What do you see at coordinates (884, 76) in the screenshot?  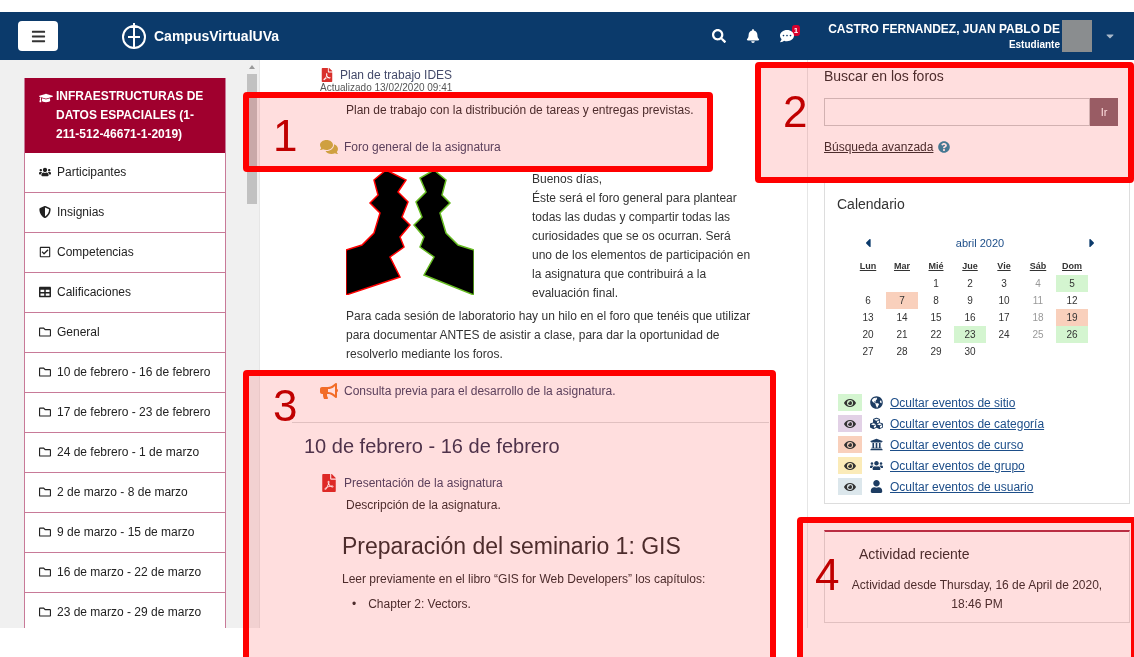 I see `forum-search-title: Buscar en los foros` at bounding box center [884, 76].